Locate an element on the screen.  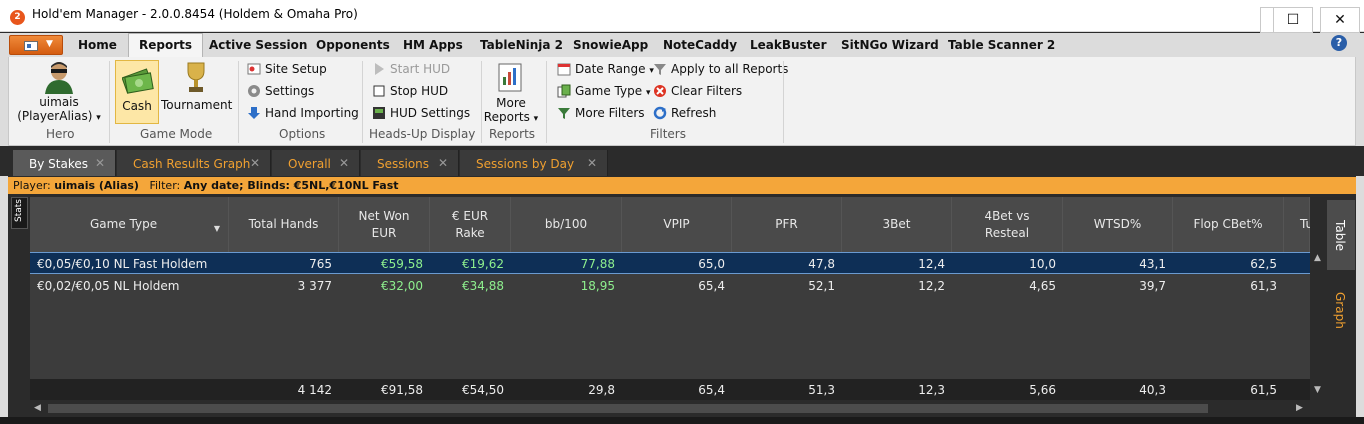
tab-tableninja: TableNinja 2 is located at coordinates (521, 45).